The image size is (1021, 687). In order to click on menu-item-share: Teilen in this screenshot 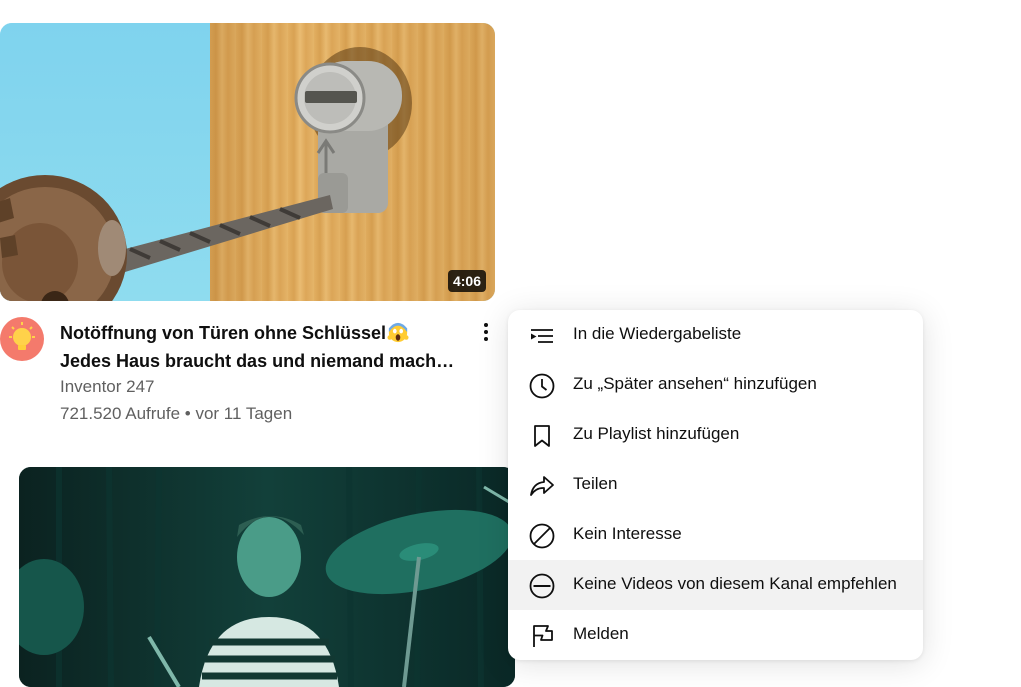, I will do `click(715, 485)`.